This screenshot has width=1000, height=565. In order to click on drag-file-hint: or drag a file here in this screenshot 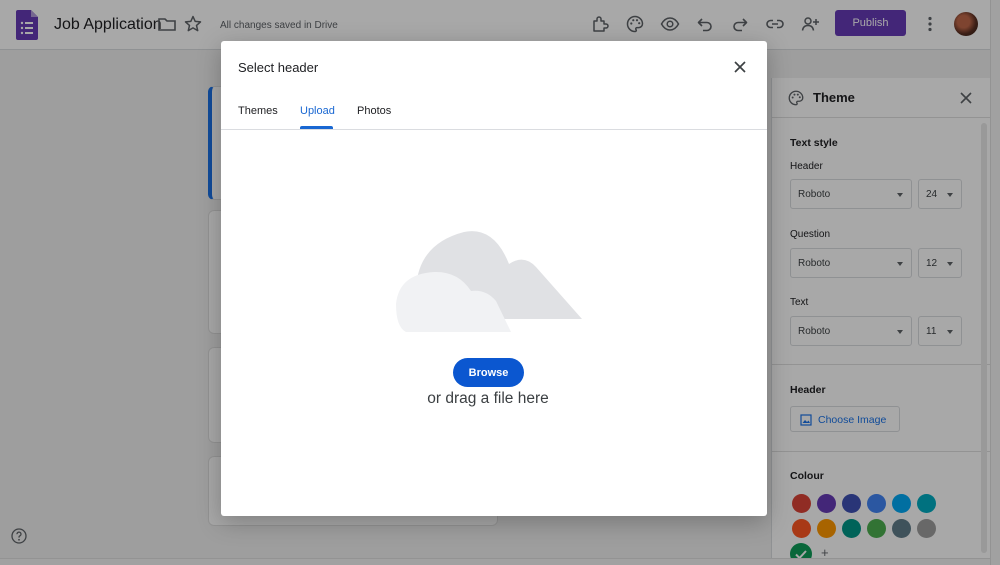, I will do `click(488, 398)`.